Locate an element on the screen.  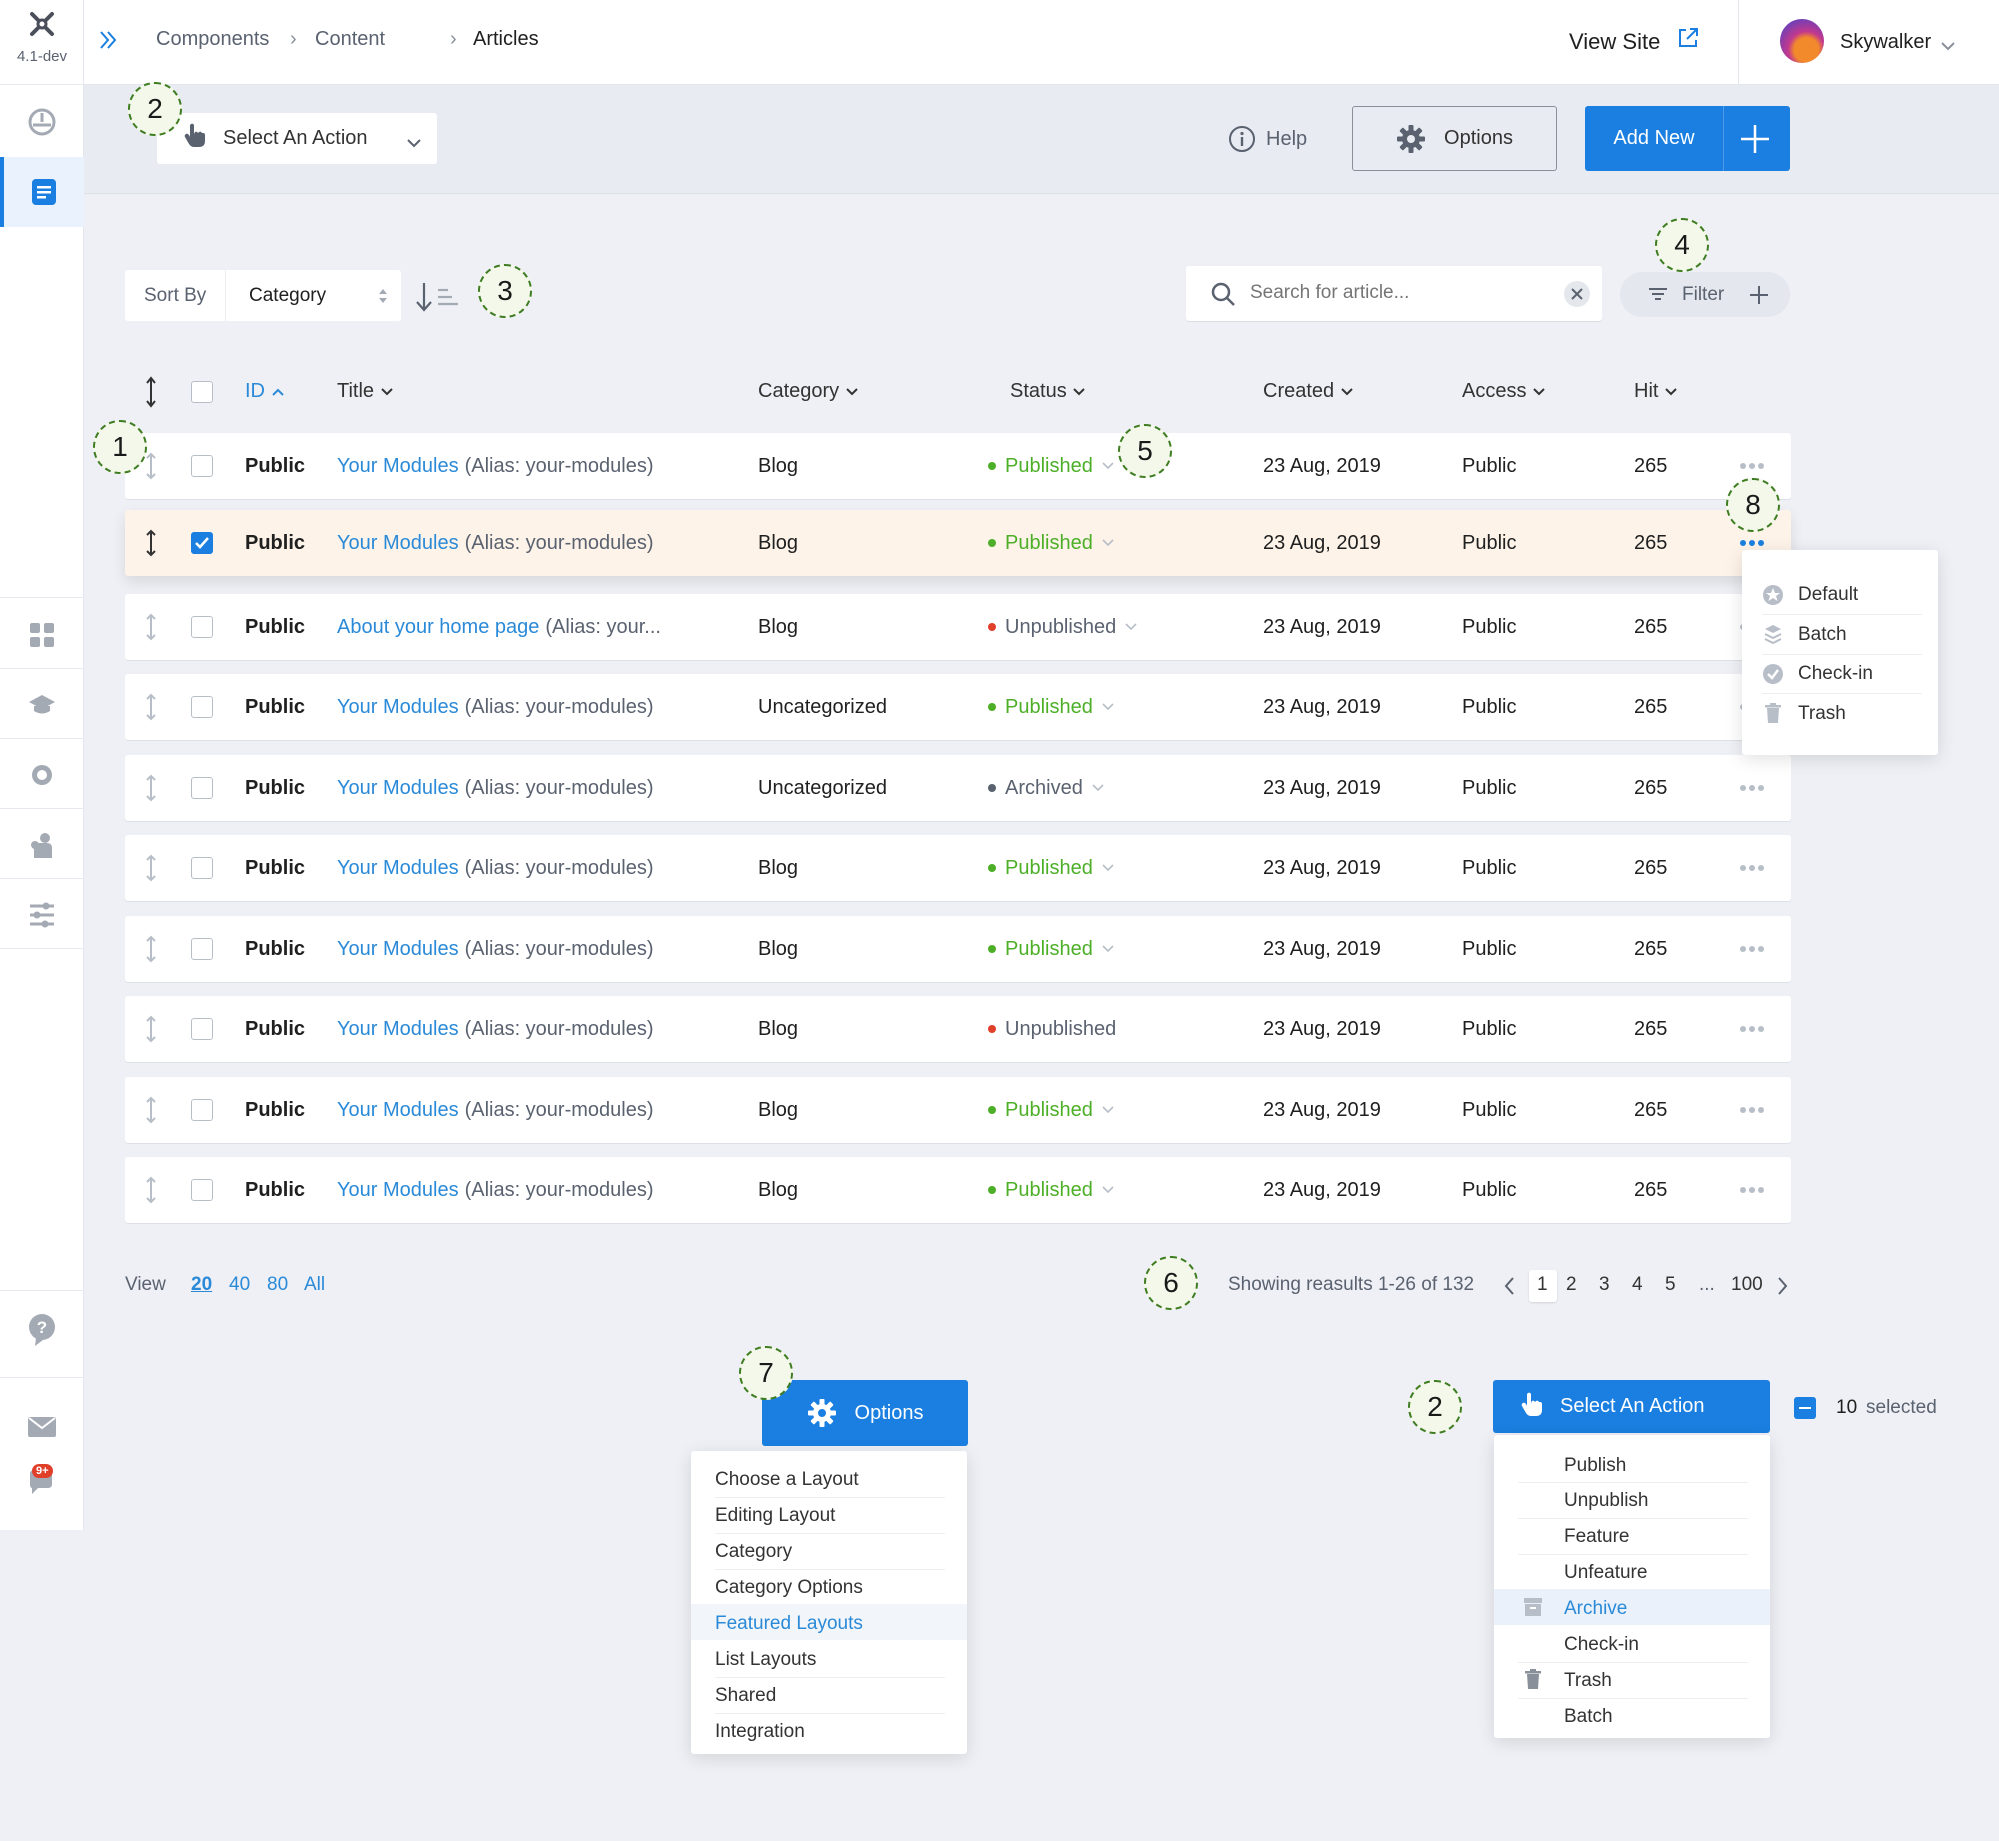
row-menu-batch: Batch is located at coordinates (1822, 635).